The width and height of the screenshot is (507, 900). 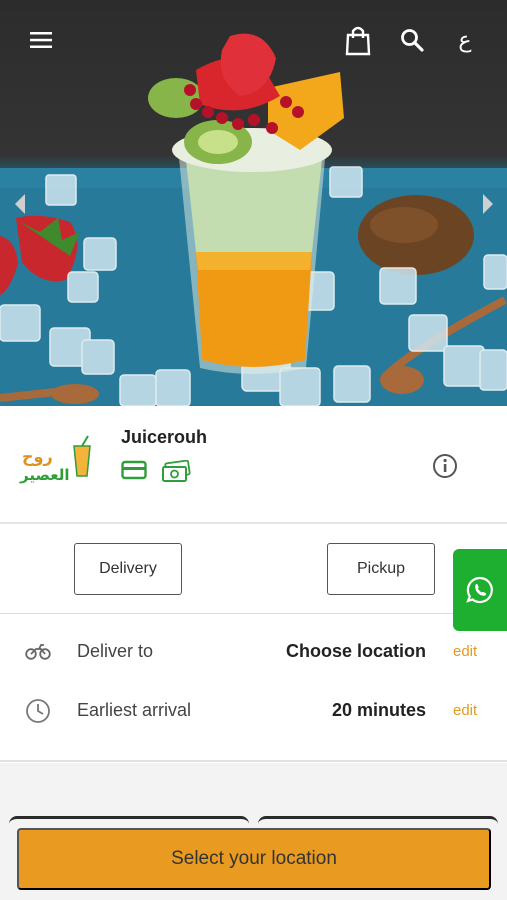 I want to click on shopping-bag-icon, so click(x=358, y=40).